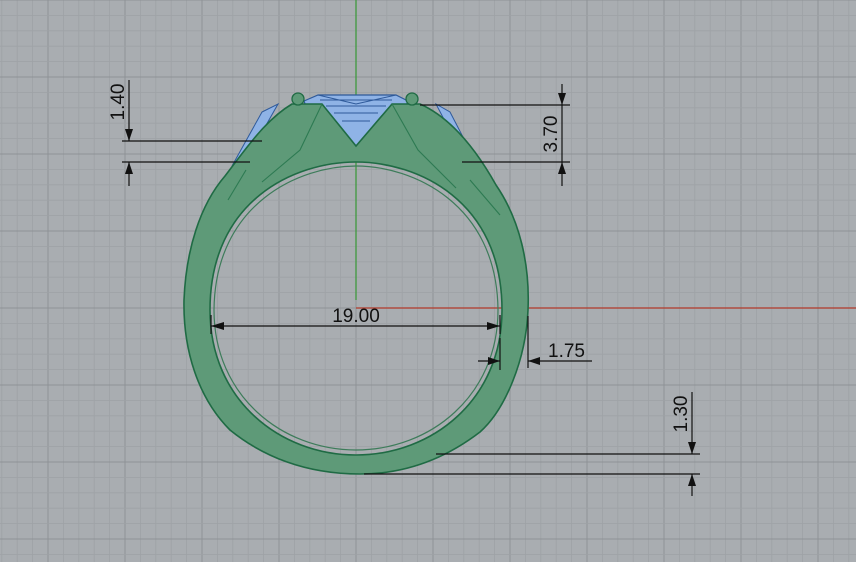 The width and height of the screenshot is (856, 562). What do you see at coordinates (118, 102) in the screenshot?
I see `dimension-prong-height-label: 1.40` at bounding box center [118, 102].